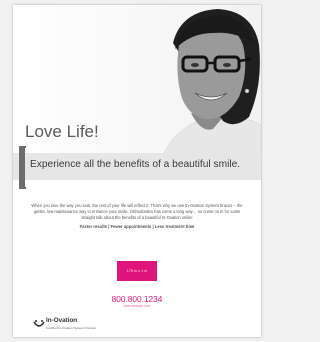  Describe the element at coordinates (22, 167) in the screenshot. I see `bracket-decoration` at that location.